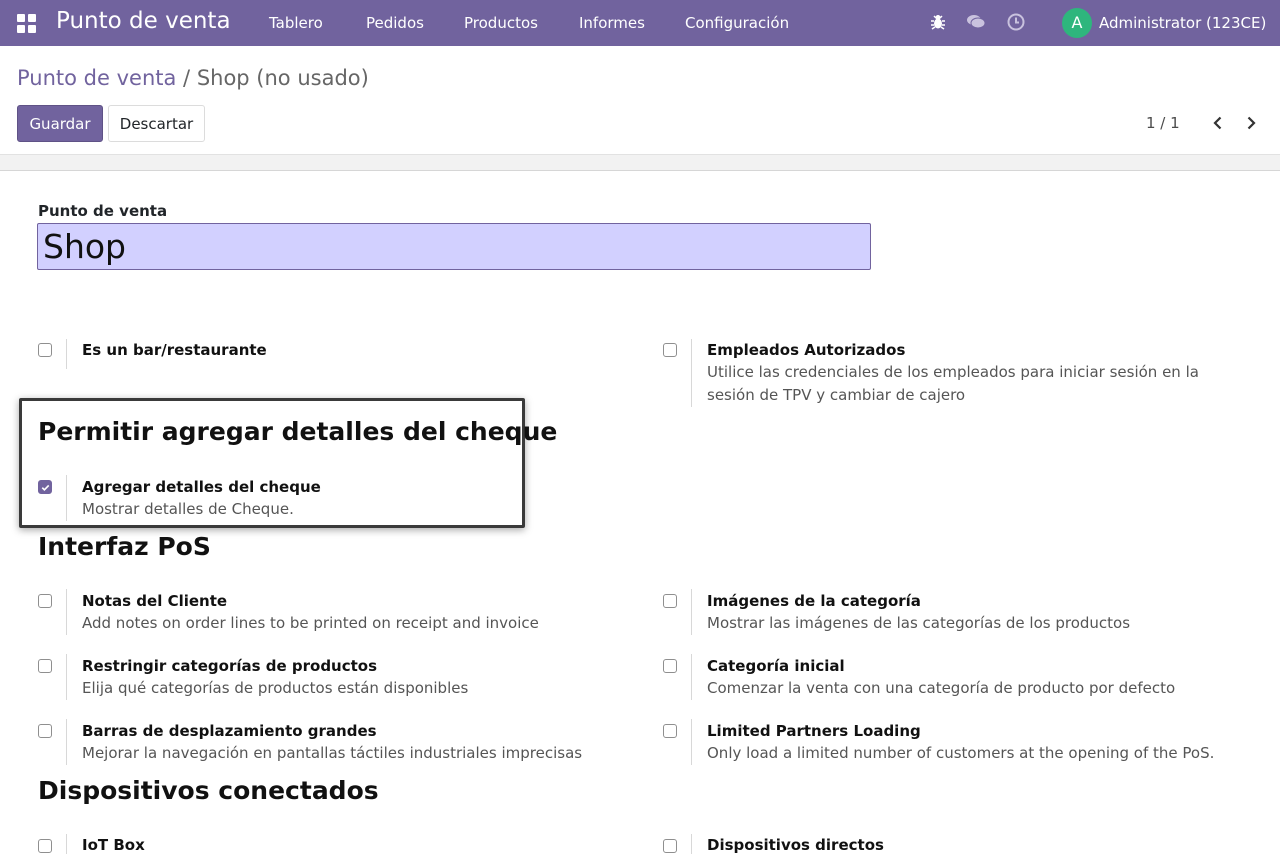  I want to click on menu-pedidos: Pedidos, so click(395, 23).